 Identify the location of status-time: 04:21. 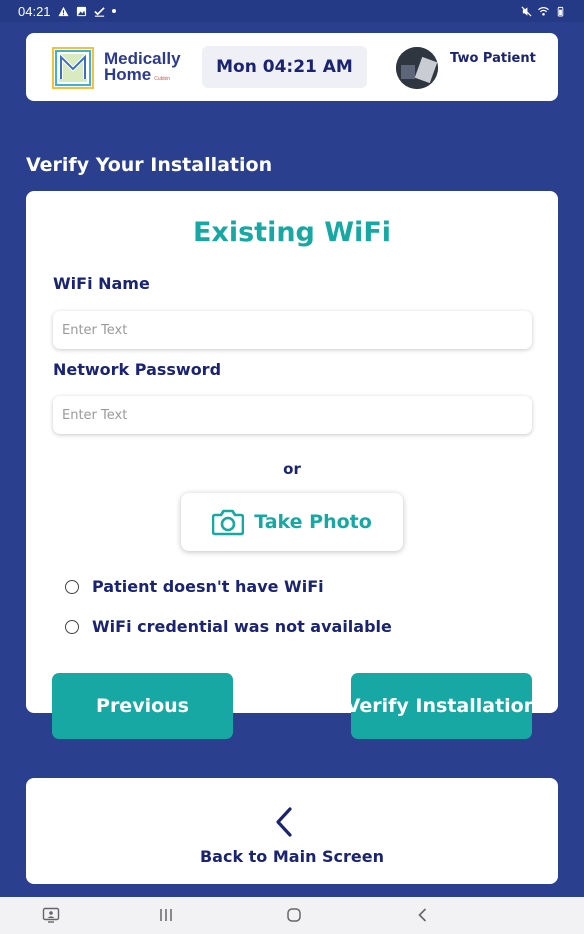
(34, 11).